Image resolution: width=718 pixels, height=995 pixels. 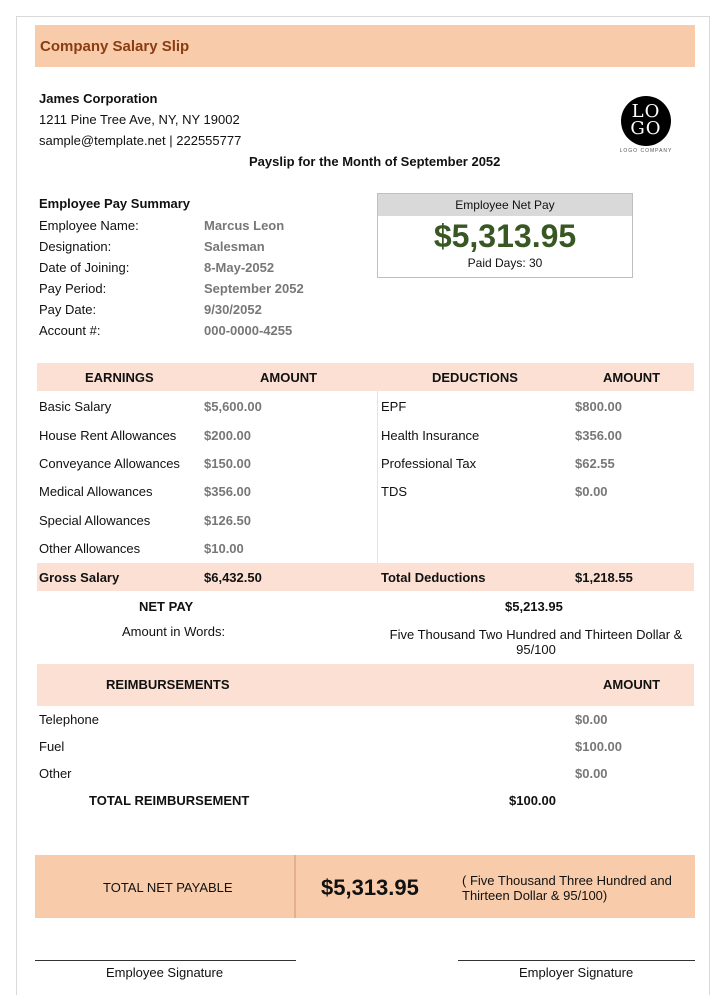 What do you see at coordinates (165, 960) in the screenshot?
I see `employee-signature-line` at bounding box center [165, 960].